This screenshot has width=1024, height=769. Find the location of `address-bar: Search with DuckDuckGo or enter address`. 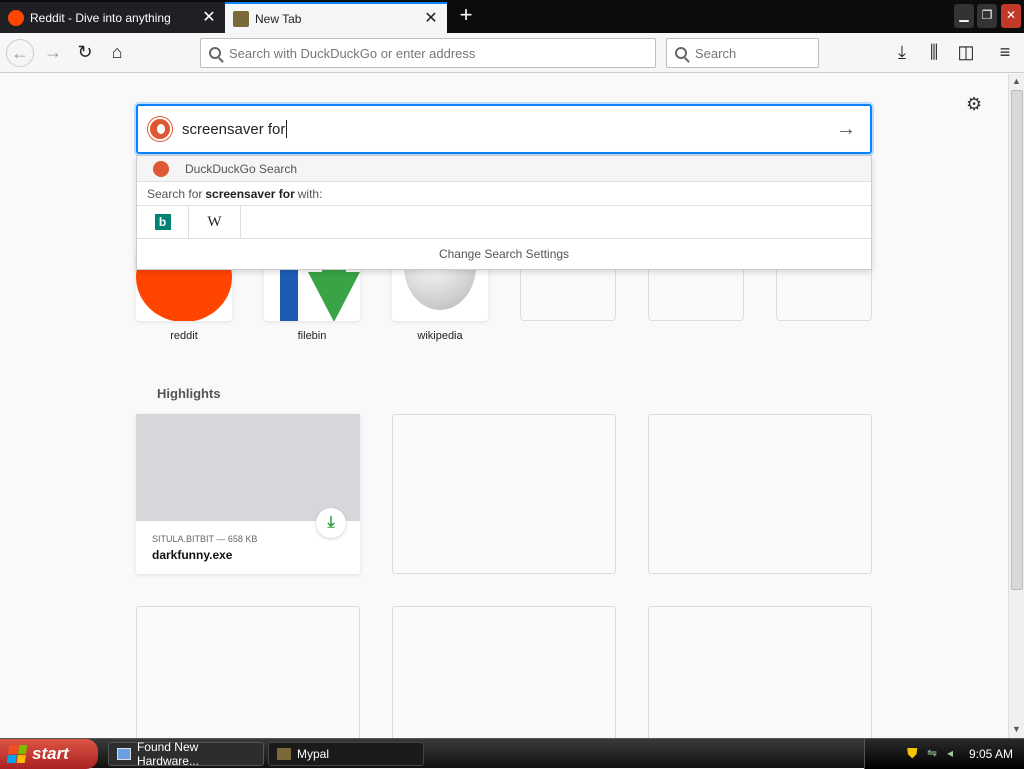

address-bar: Search with DuckDuckGo or enter address is located at coordinates (428, 53).